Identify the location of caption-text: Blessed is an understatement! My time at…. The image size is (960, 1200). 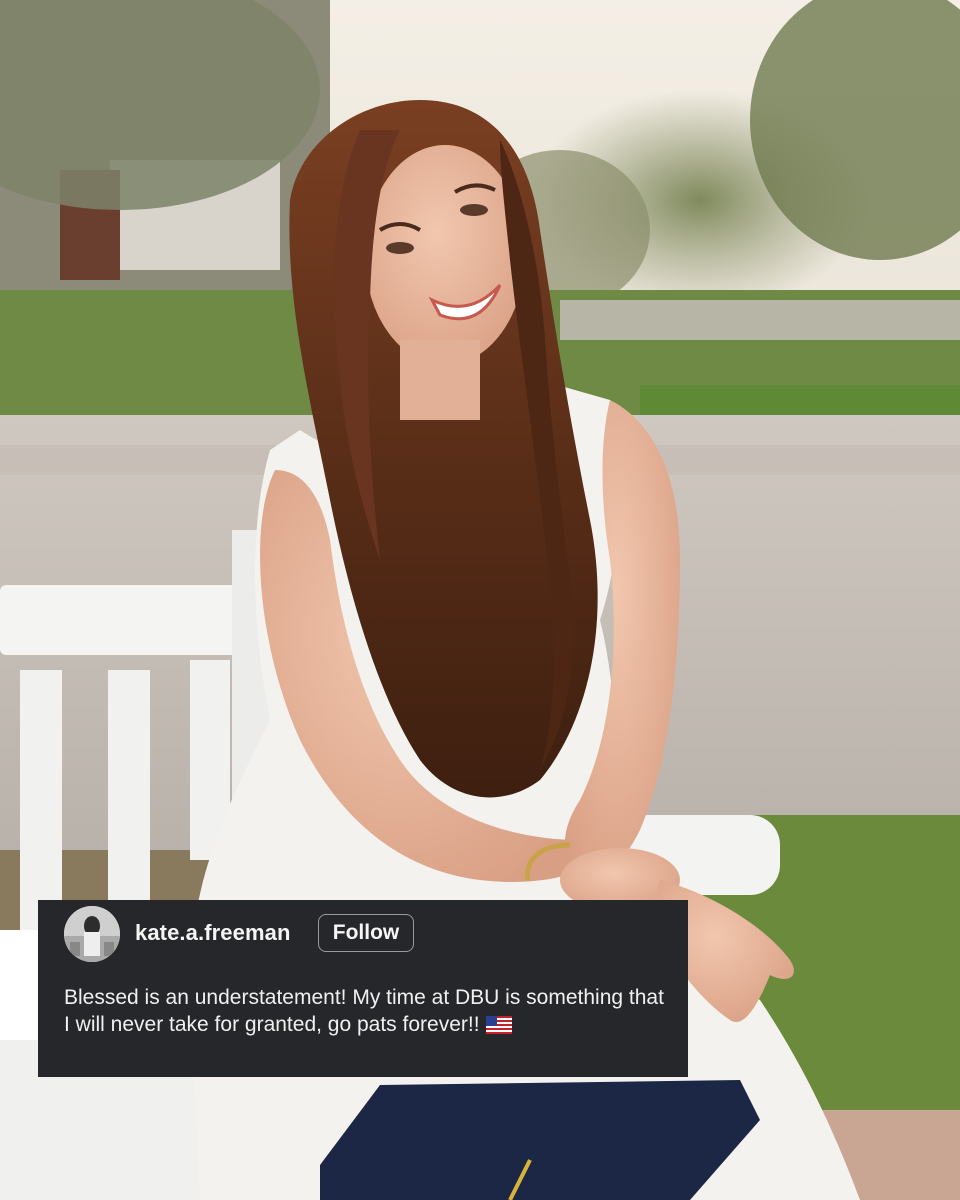
(364, 1011).